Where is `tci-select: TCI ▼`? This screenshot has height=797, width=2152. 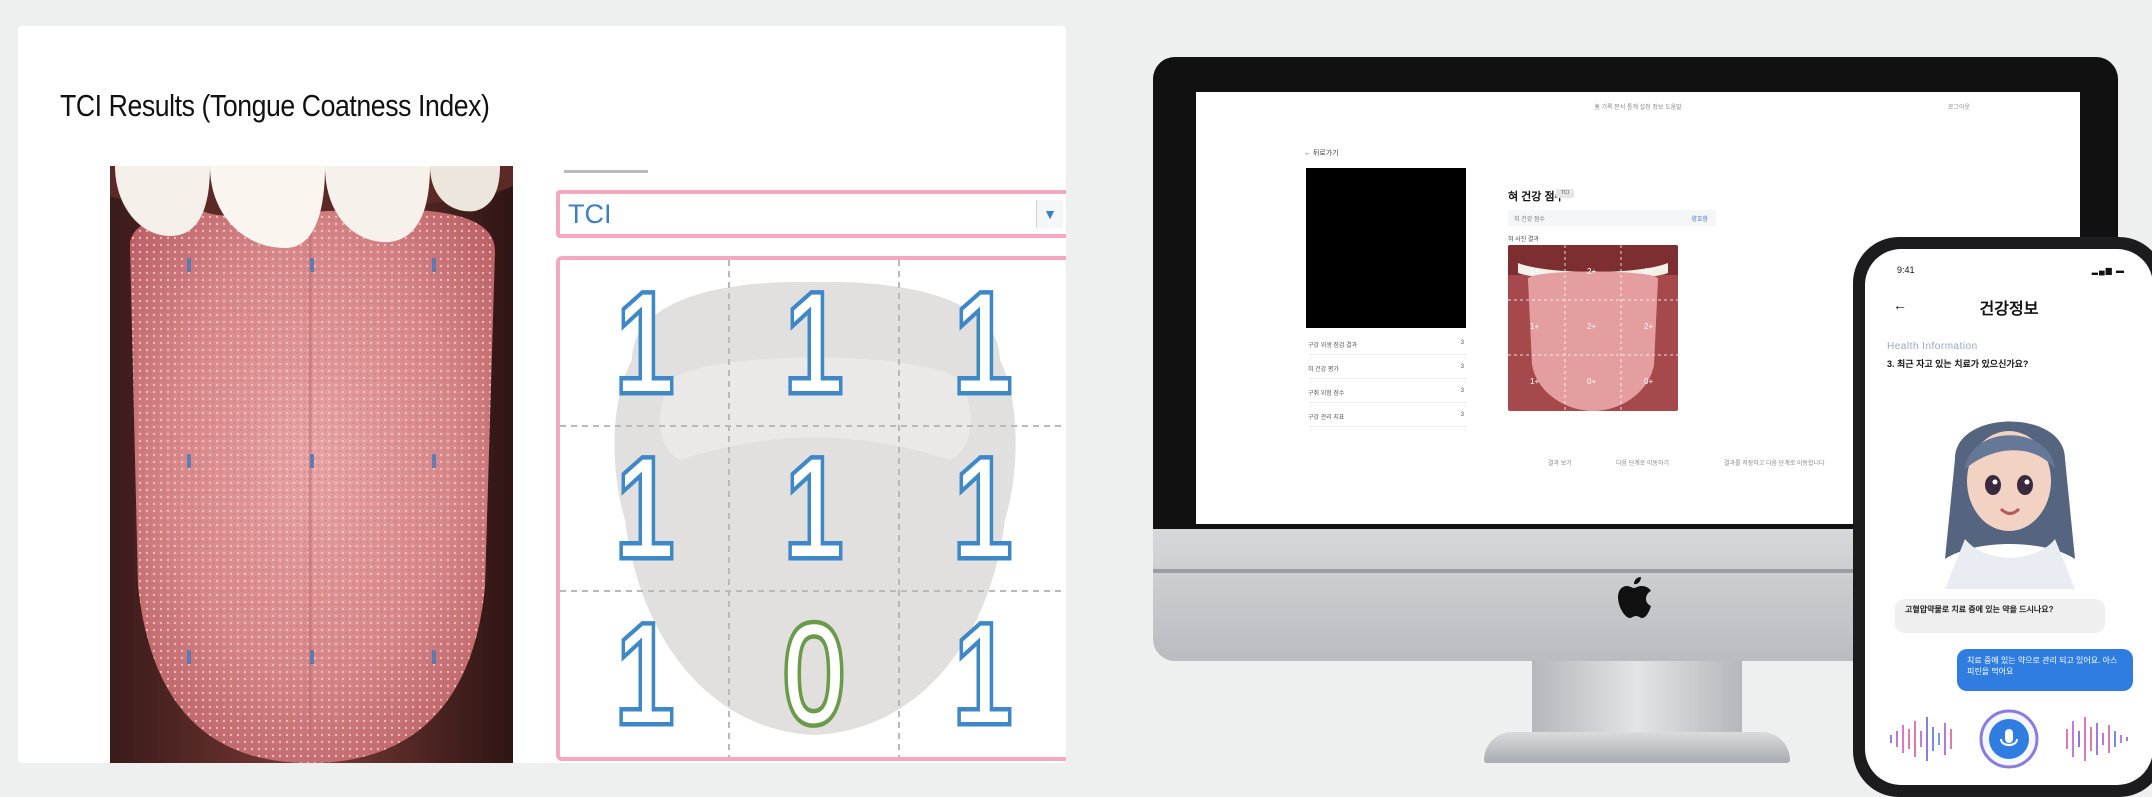 tci-select: TCI ▼ is located at coordinates (811, 214).